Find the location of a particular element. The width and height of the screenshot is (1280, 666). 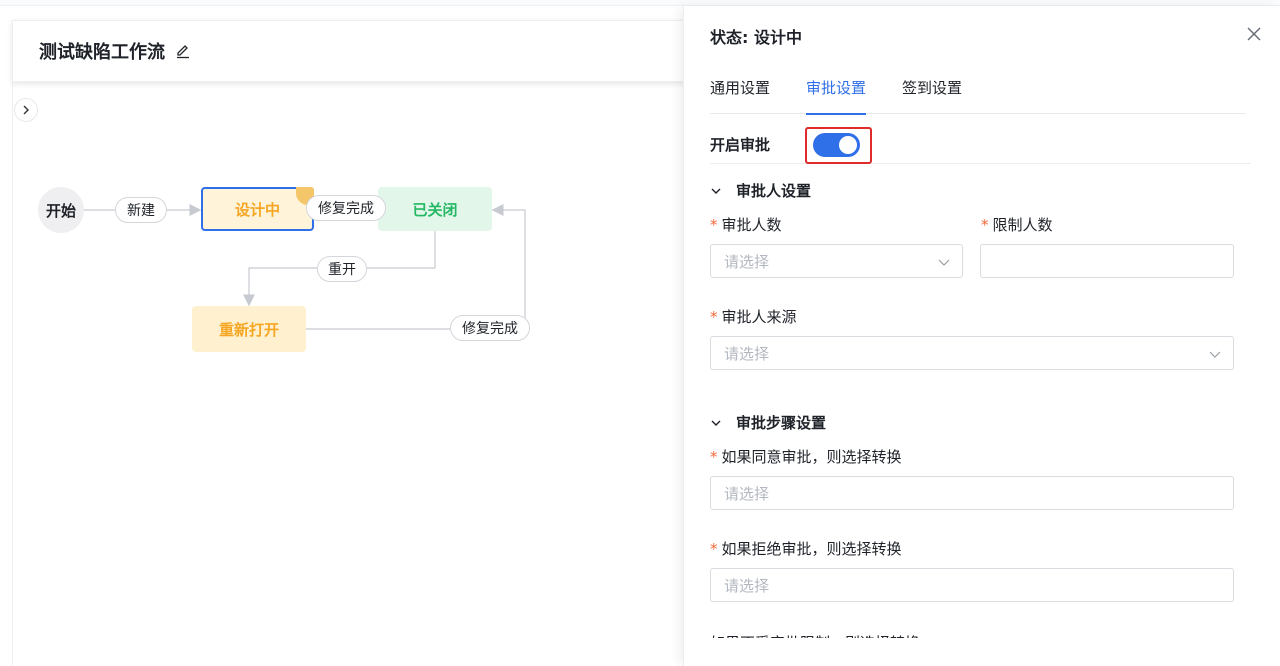

if-agree-label: * 如果同意审批，则选择转换 is located at coordinates (806, 456).